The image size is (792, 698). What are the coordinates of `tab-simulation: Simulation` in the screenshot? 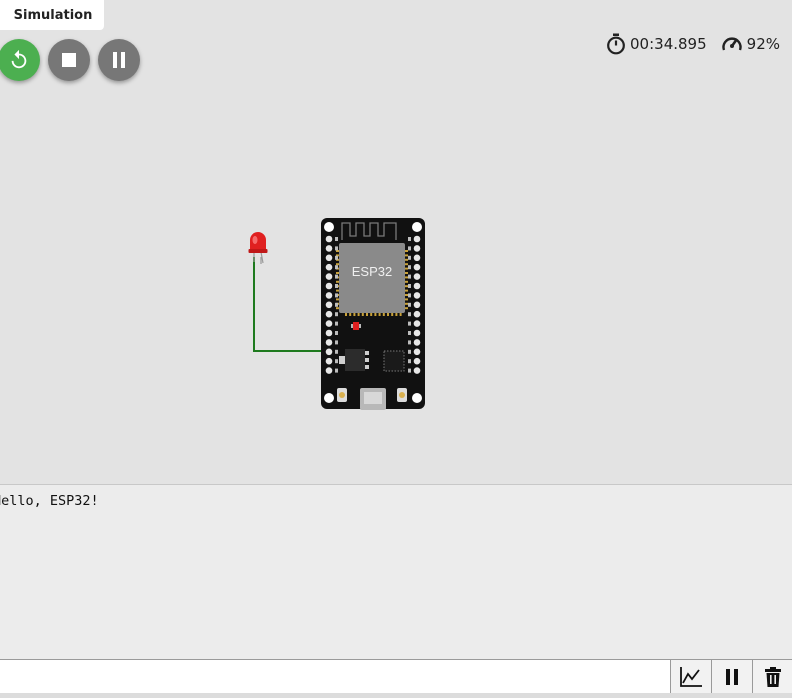 It's located at (52, 15).